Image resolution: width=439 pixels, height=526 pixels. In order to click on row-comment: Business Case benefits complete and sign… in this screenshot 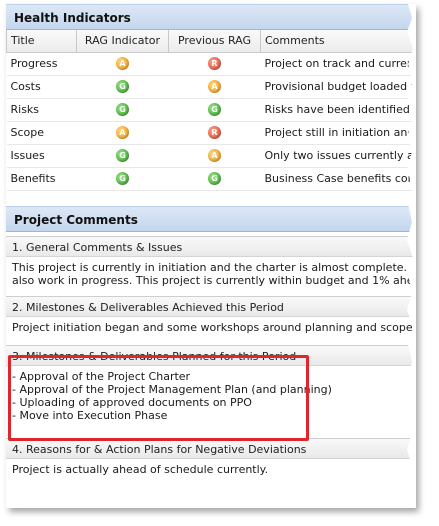, I will do `click(338, 179)`.